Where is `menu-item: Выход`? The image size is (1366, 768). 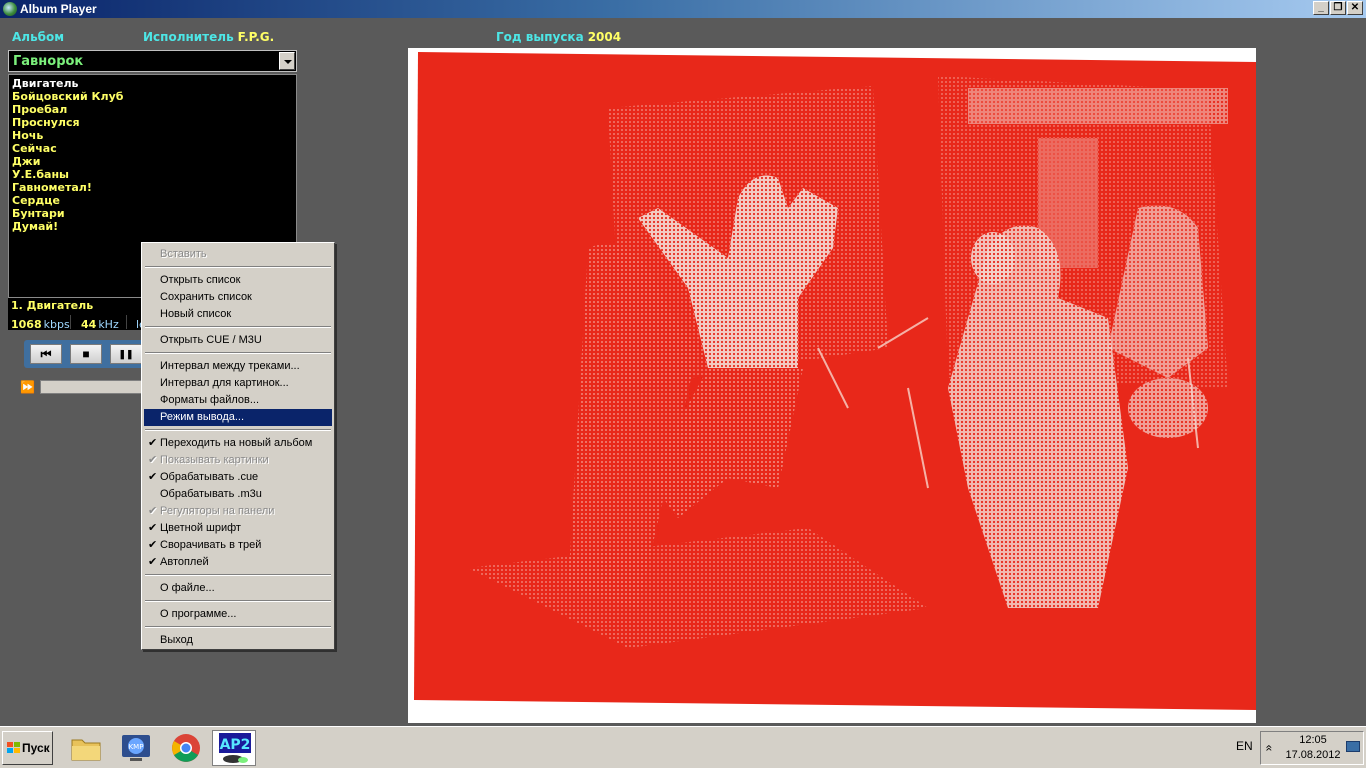
menu-item: Выход is located at coordinates (238, 640).